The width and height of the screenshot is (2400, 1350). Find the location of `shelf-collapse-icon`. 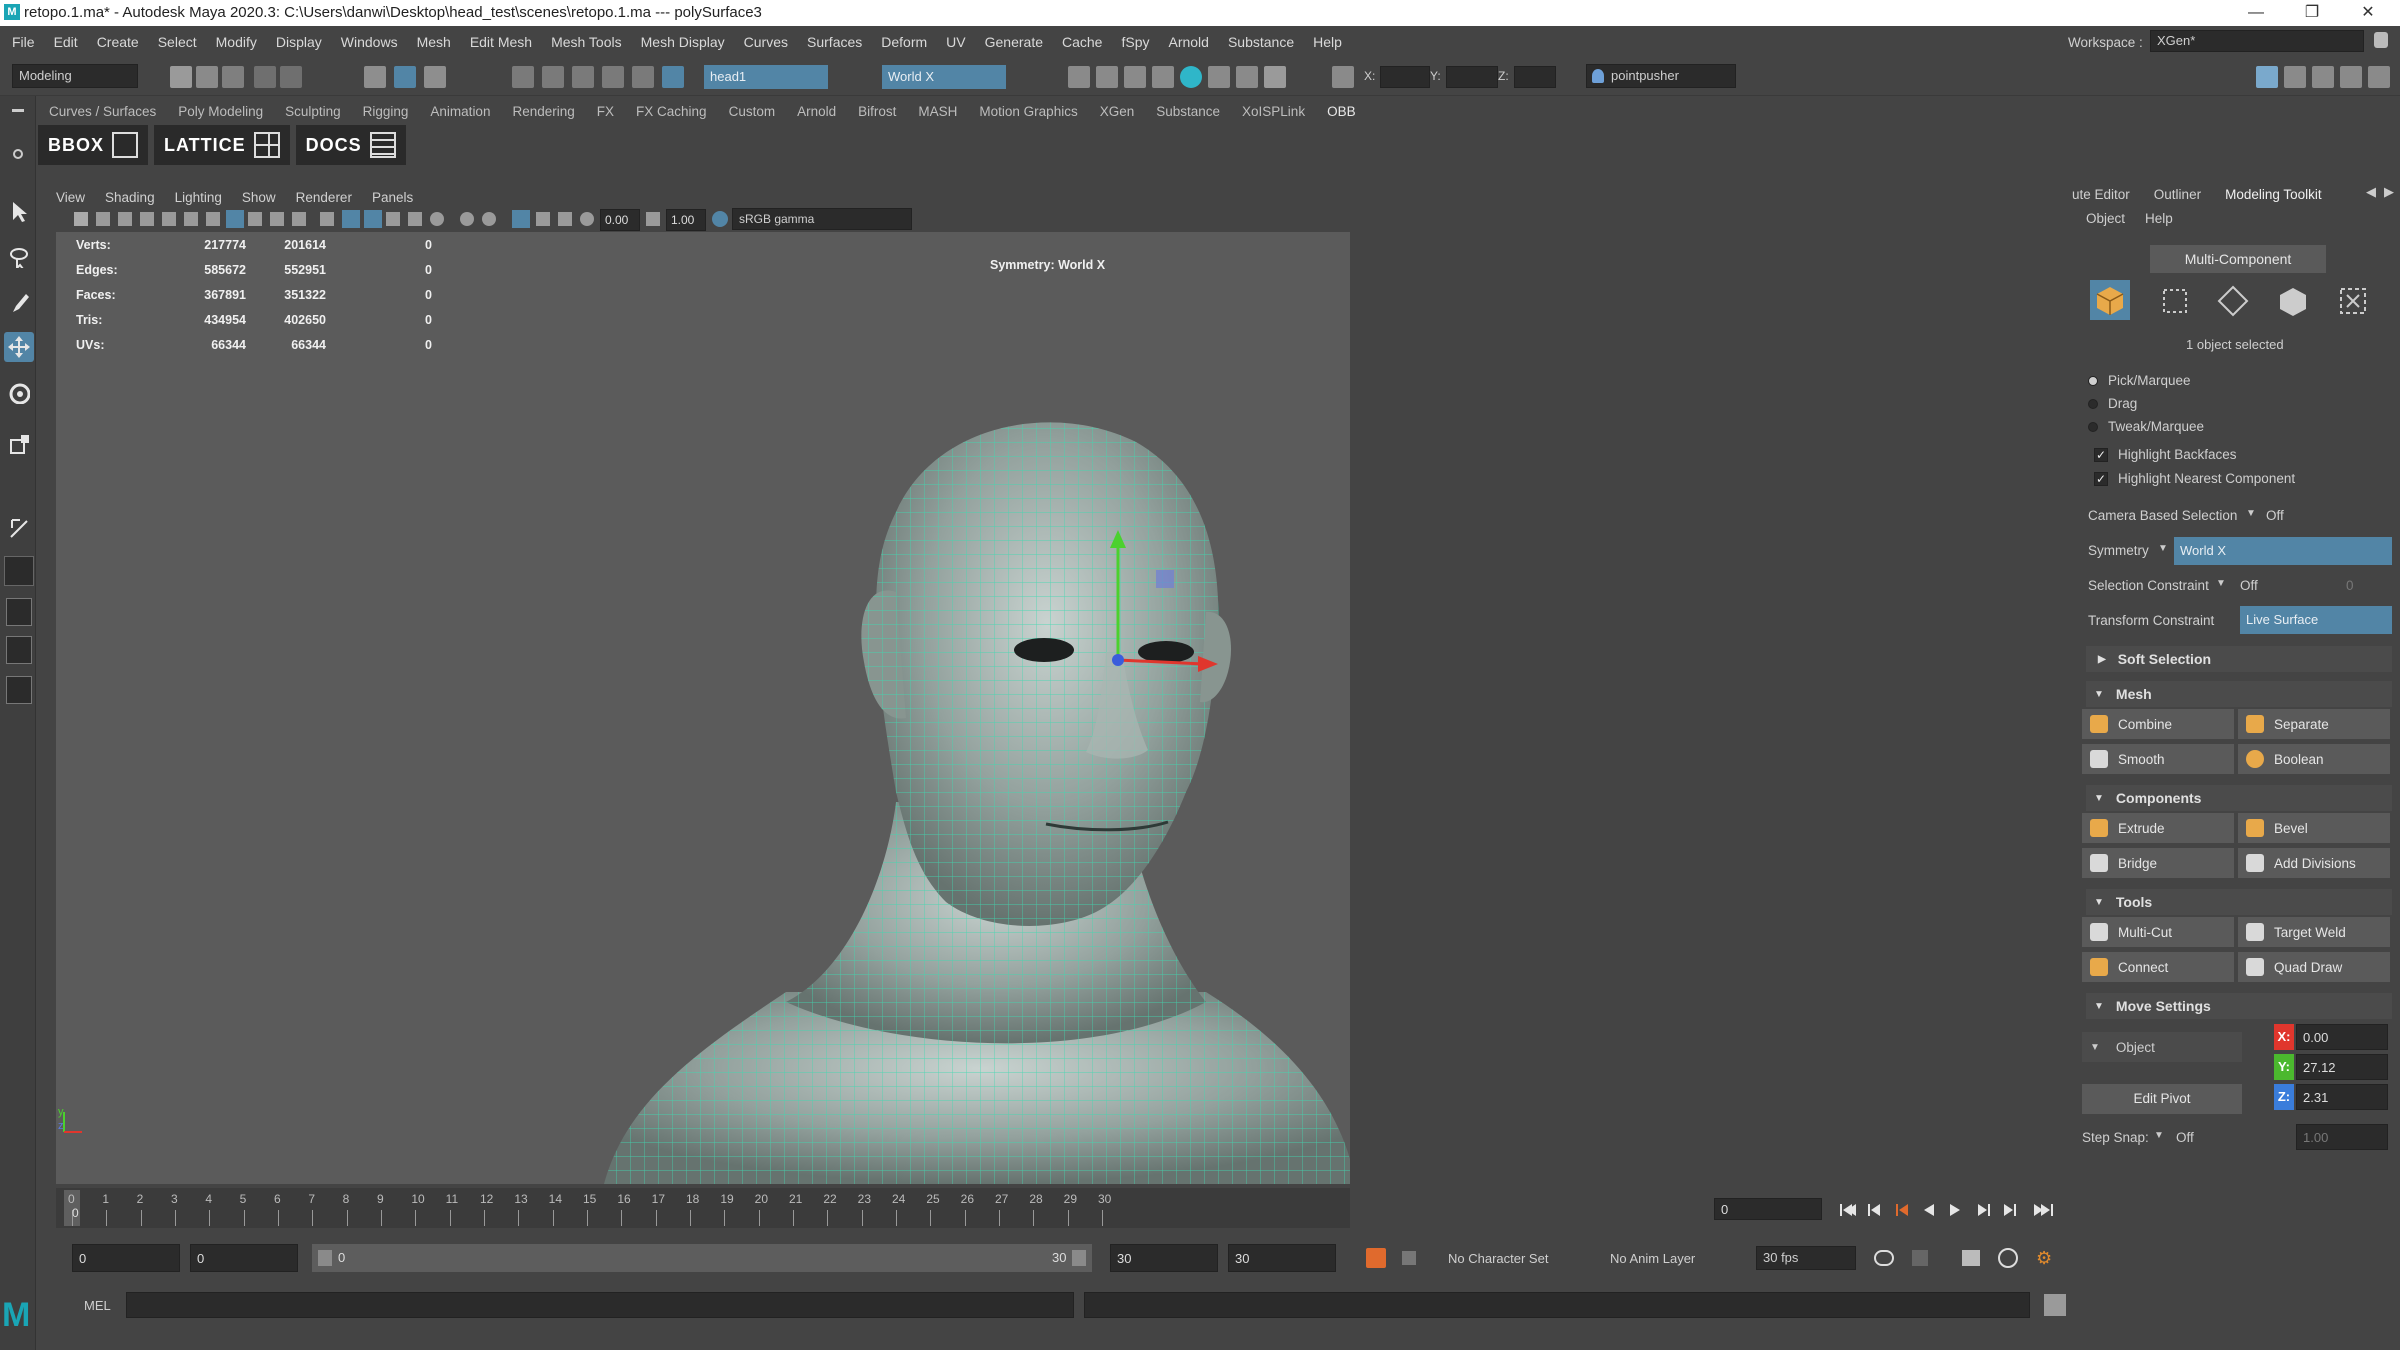

shelf-collapse-icon is located at coordinates (18, 111).